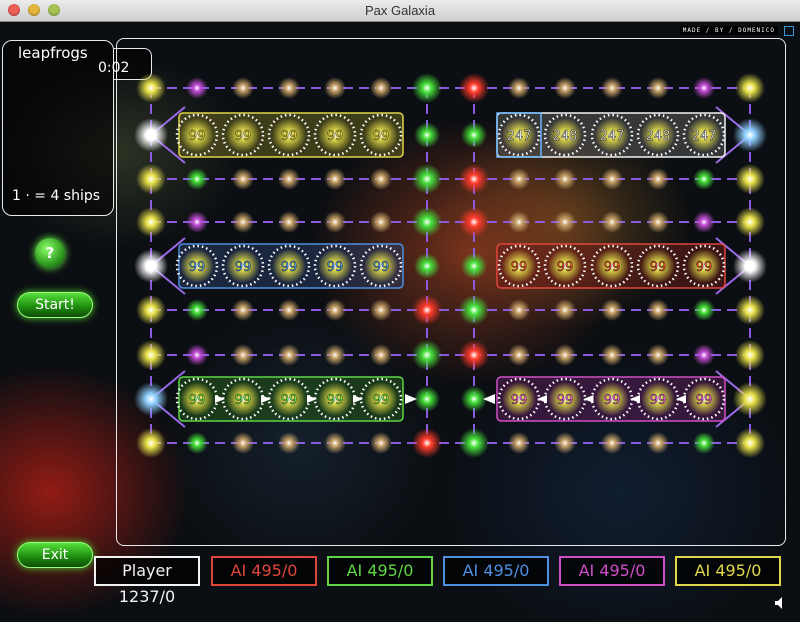  Describe the element at coordinates (782, 603) in the screenshot. I see `sound-icon` at that location.